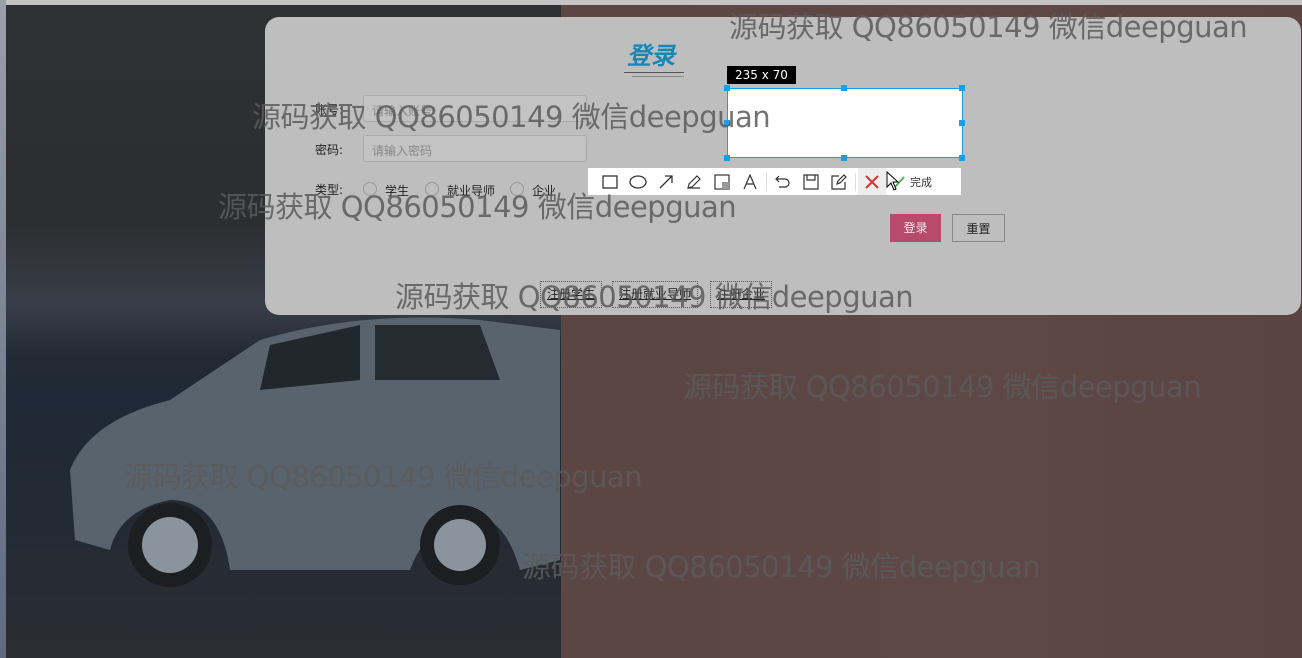 The height and width of the screenshot is (658, 1302). I want to click on login-title: 登录, so click(651, 56).